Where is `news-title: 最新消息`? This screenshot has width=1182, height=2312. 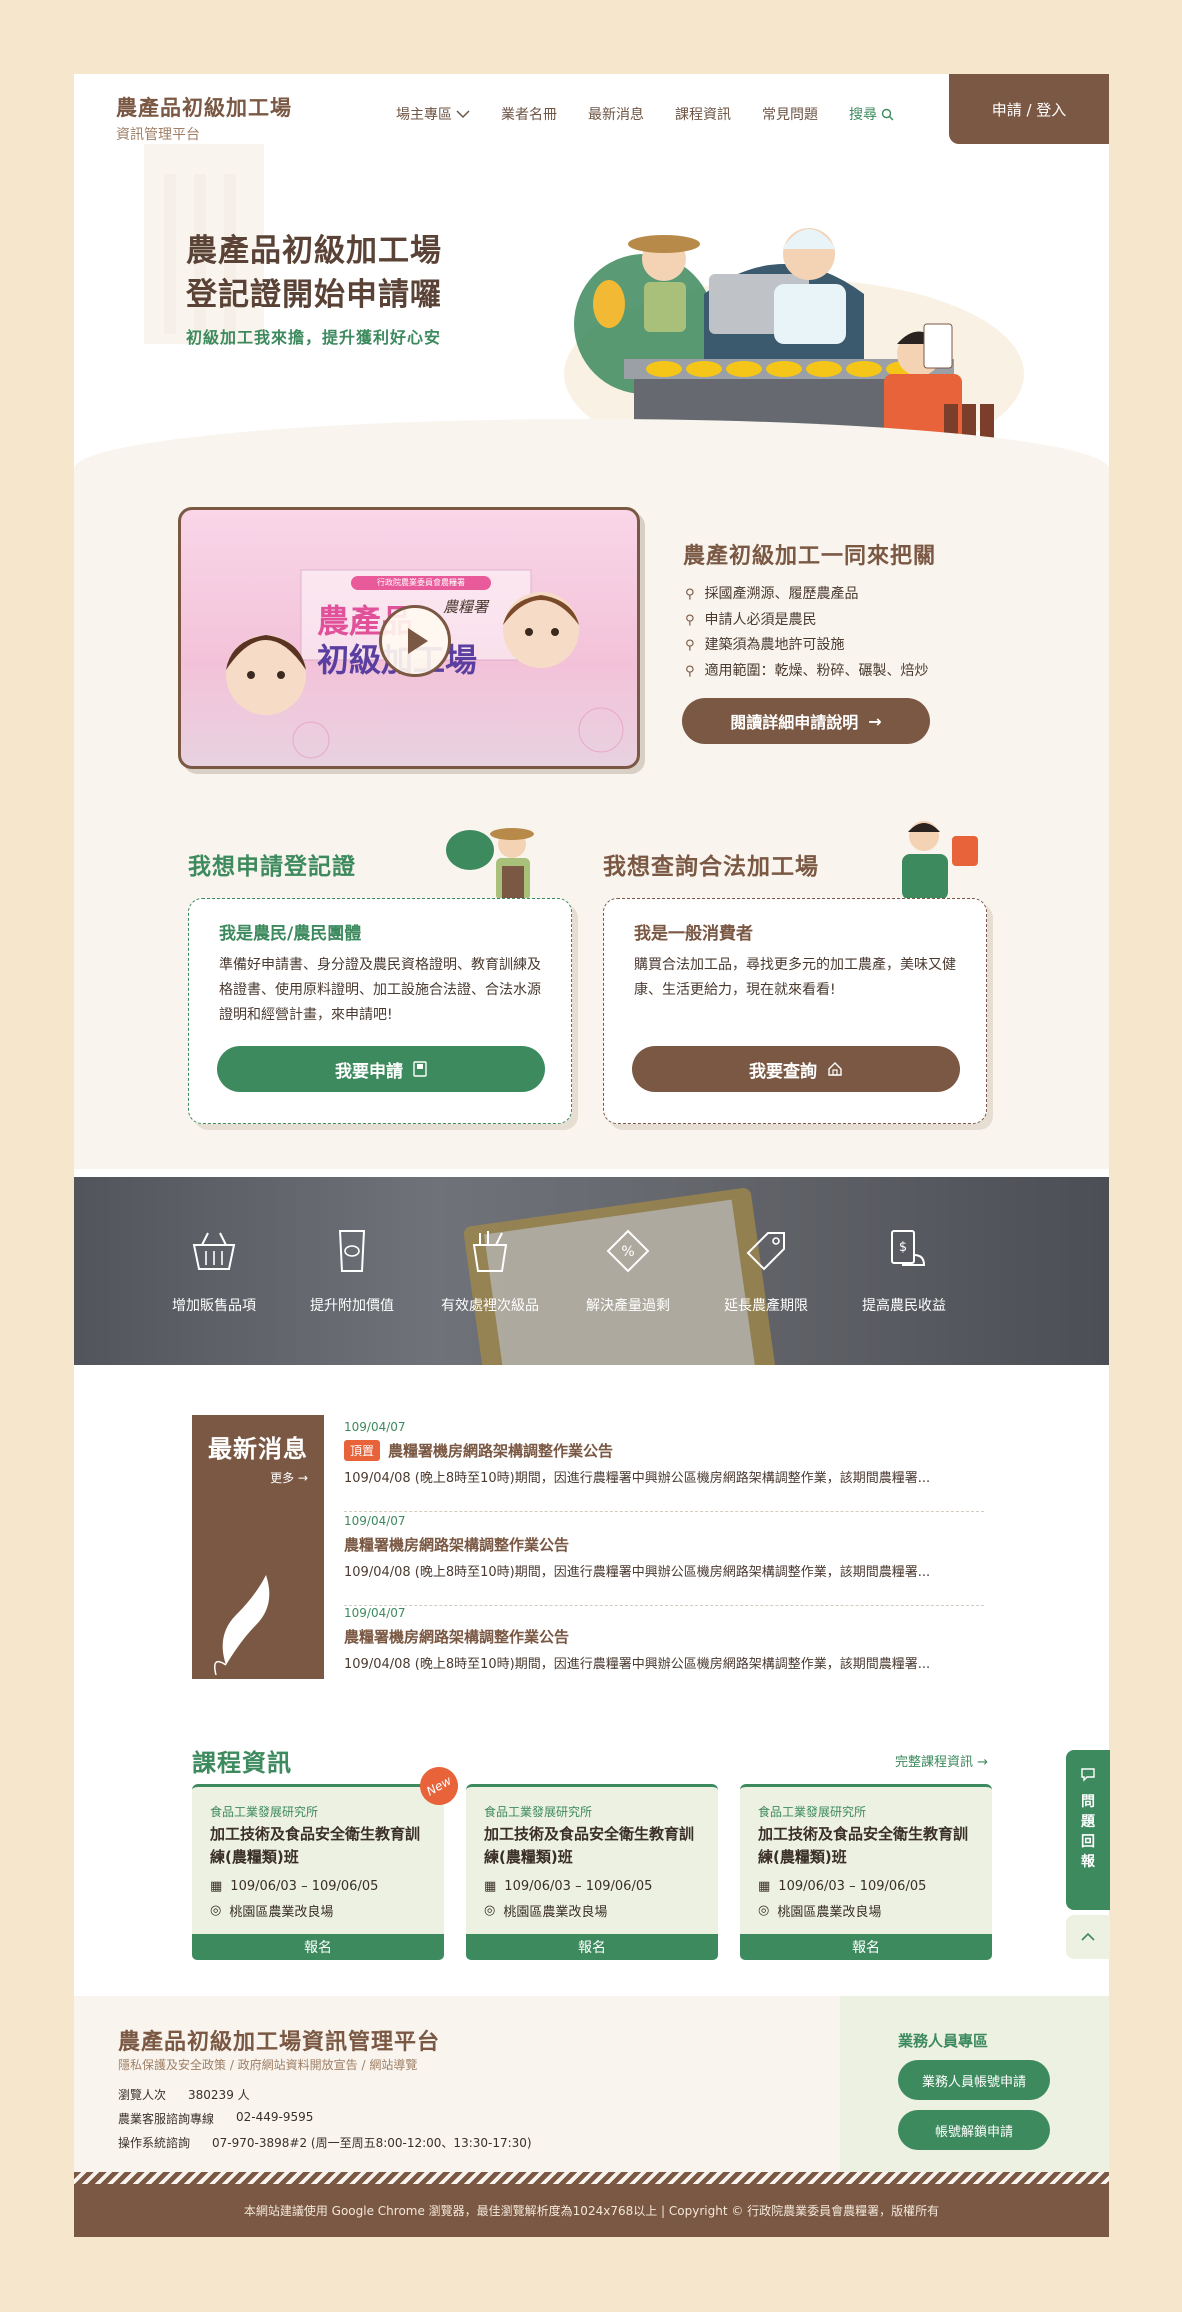
news-title: 最新消息 is located at coordinates (258, 1449).